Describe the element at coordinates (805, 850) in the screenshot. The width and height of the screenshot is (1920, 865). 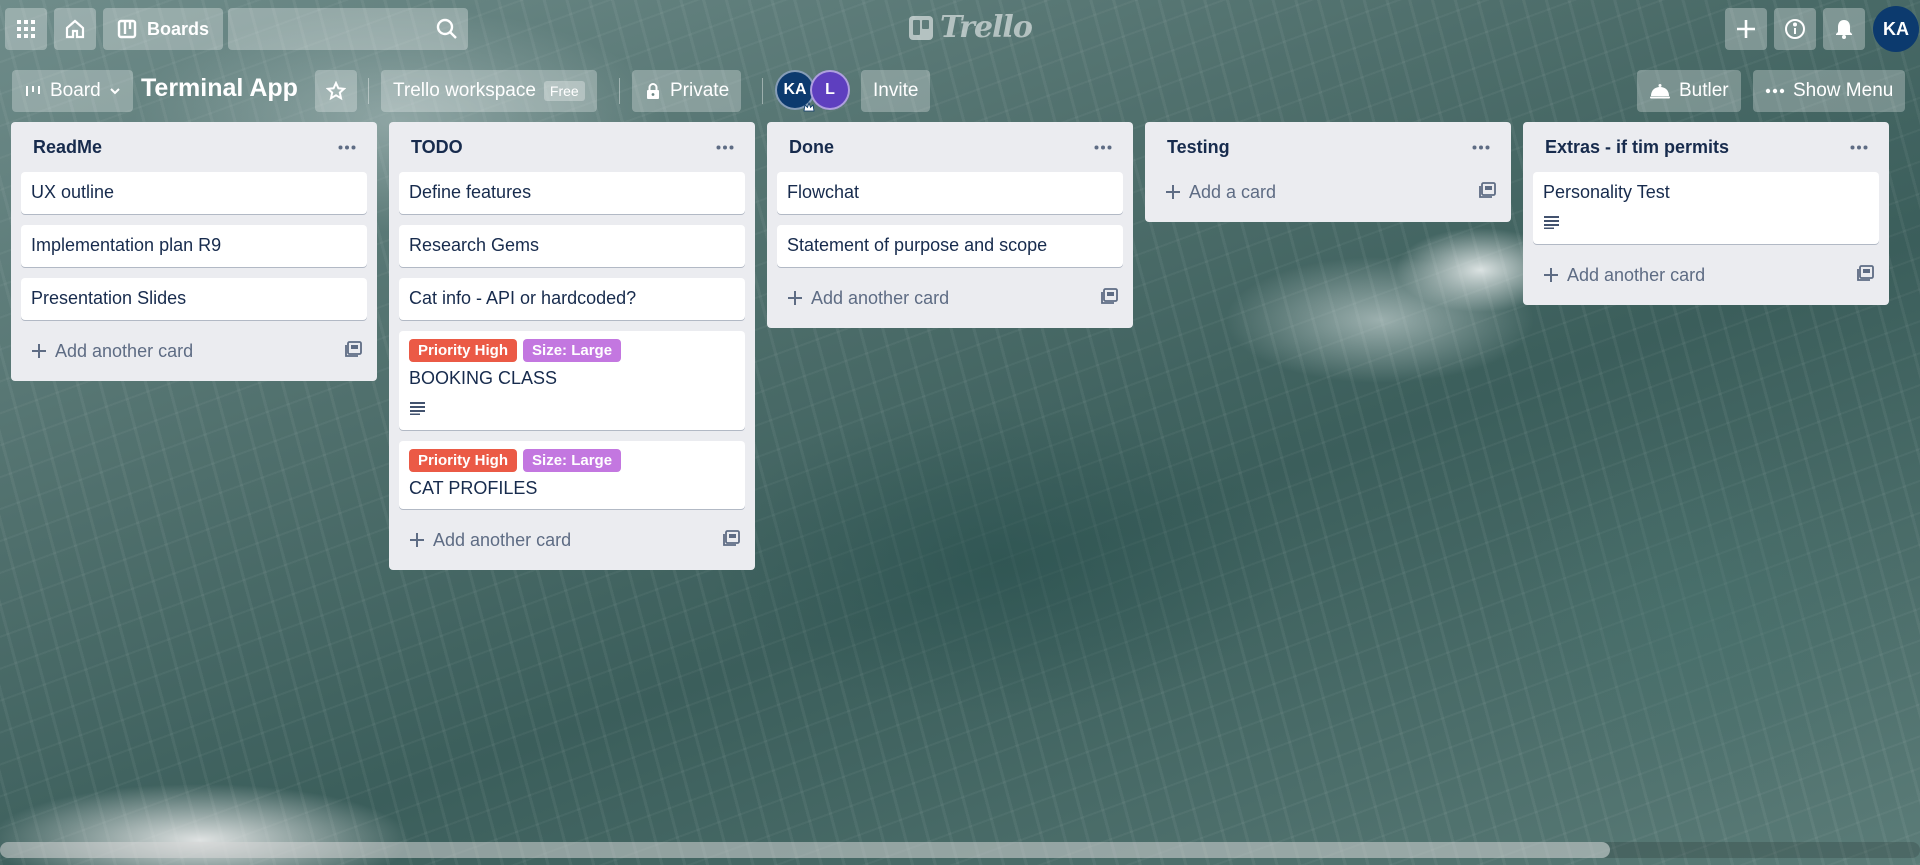
I see `board-scrollbar-thumb` at that location.